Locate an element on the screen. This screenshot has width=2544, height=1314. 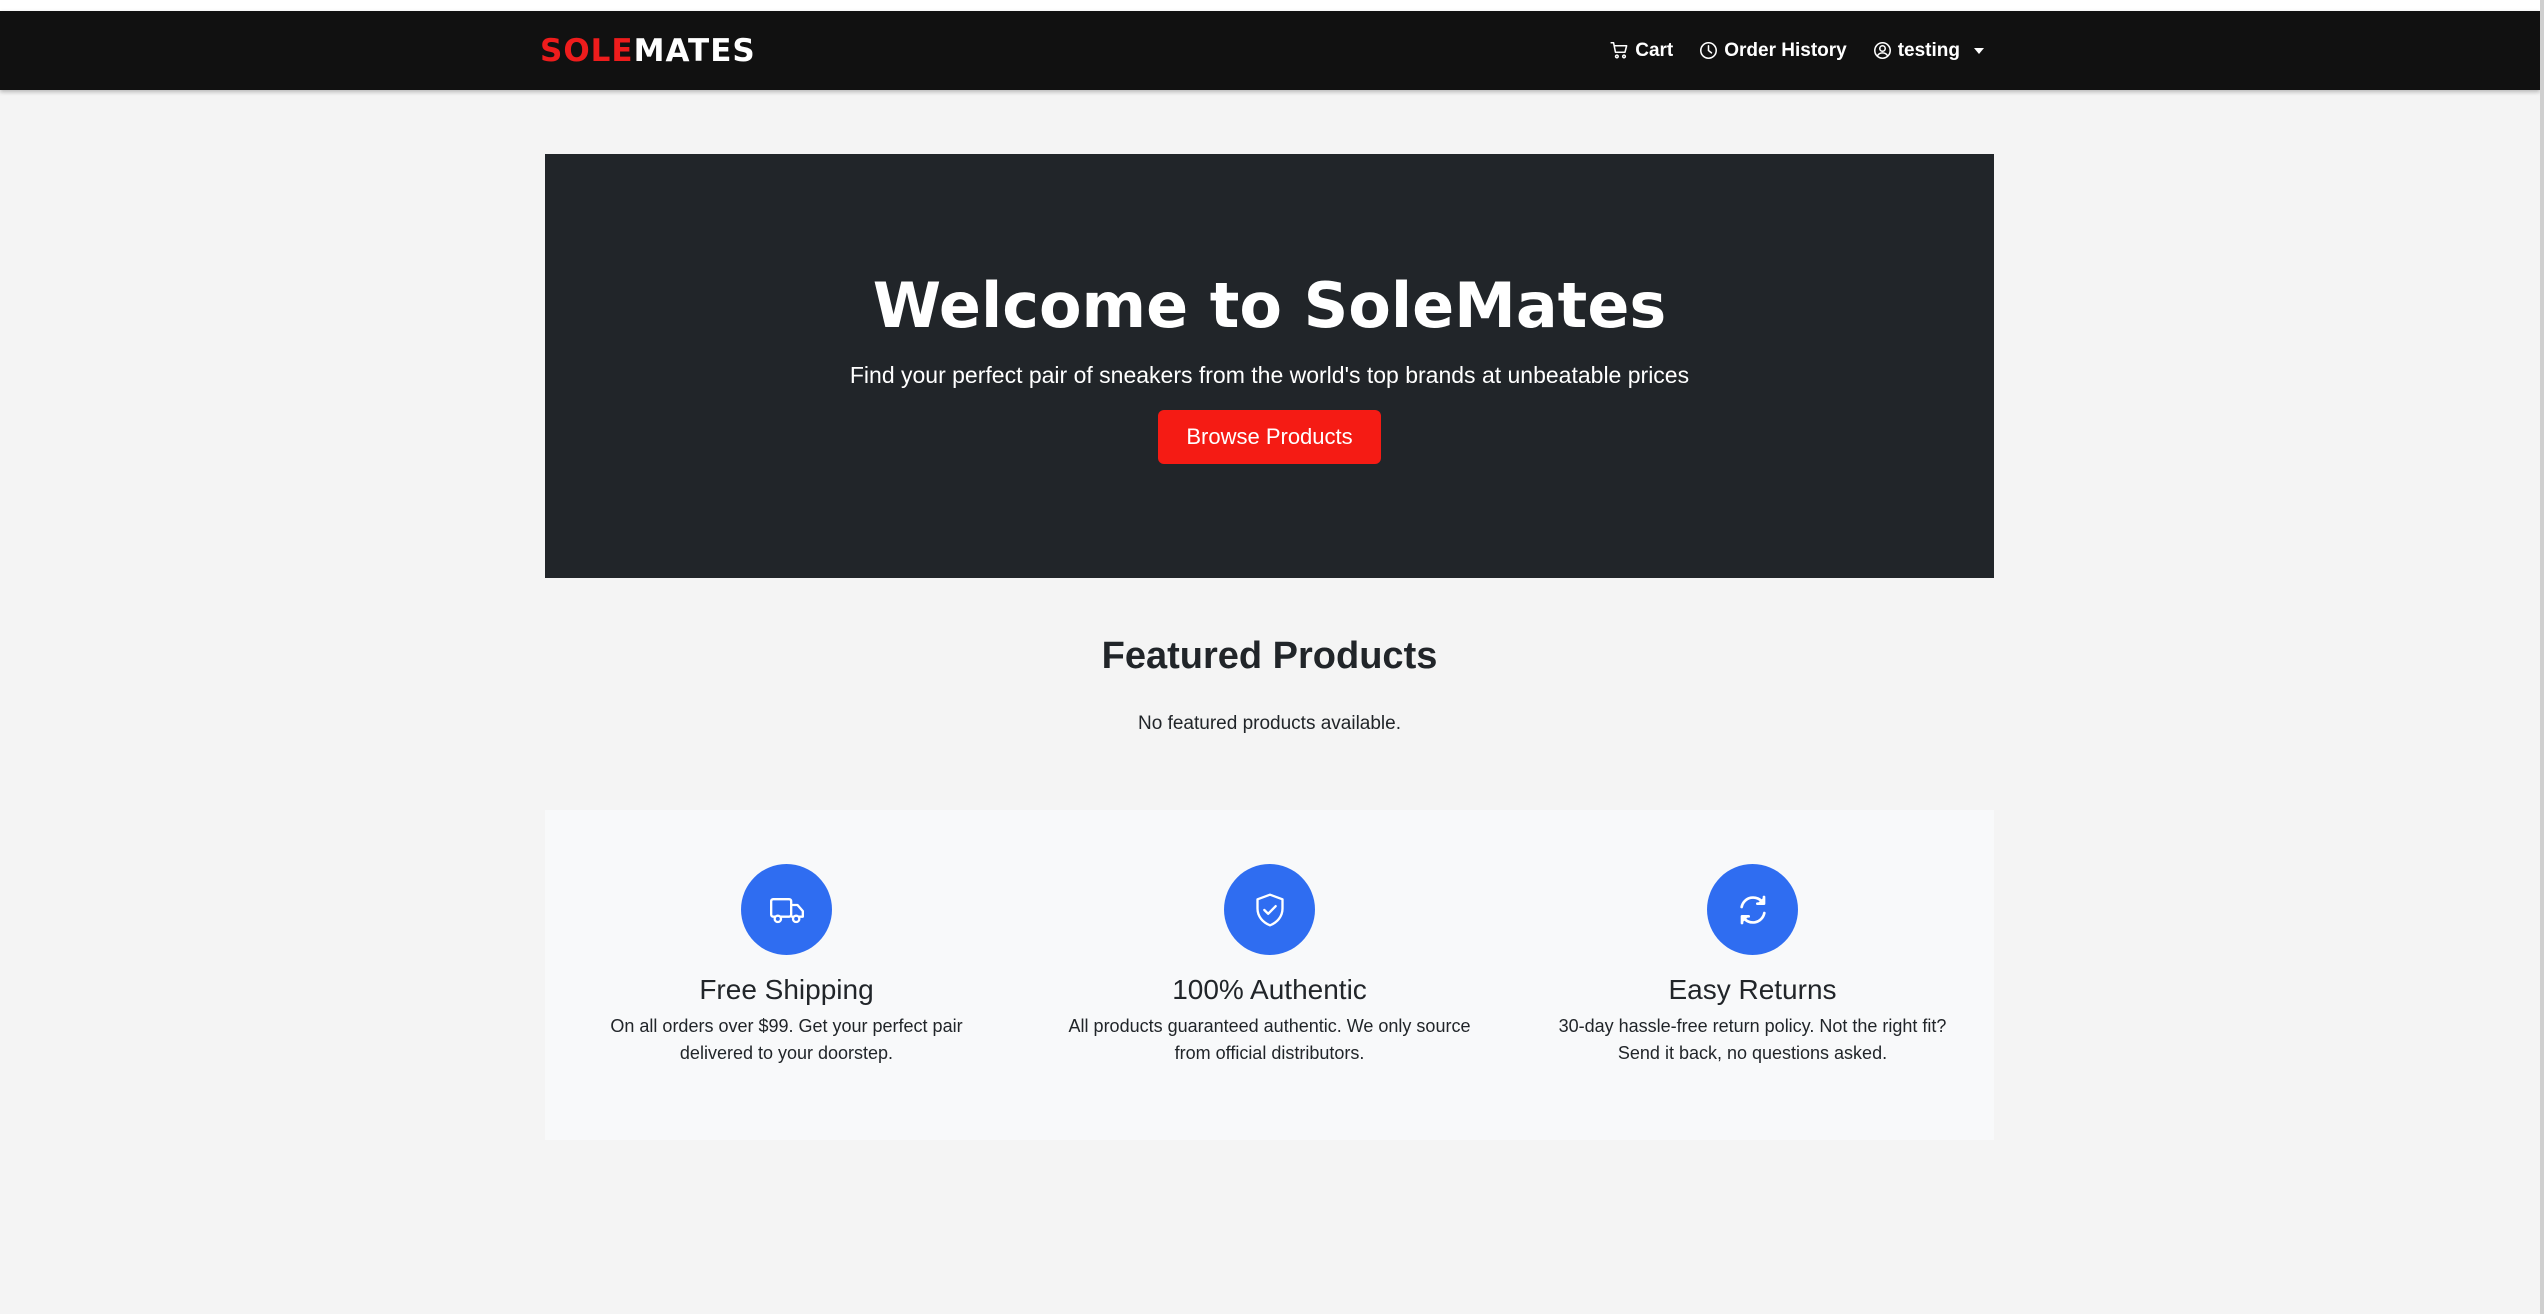
feature-title: Easy Returns is located at coordinates (1752, 989).